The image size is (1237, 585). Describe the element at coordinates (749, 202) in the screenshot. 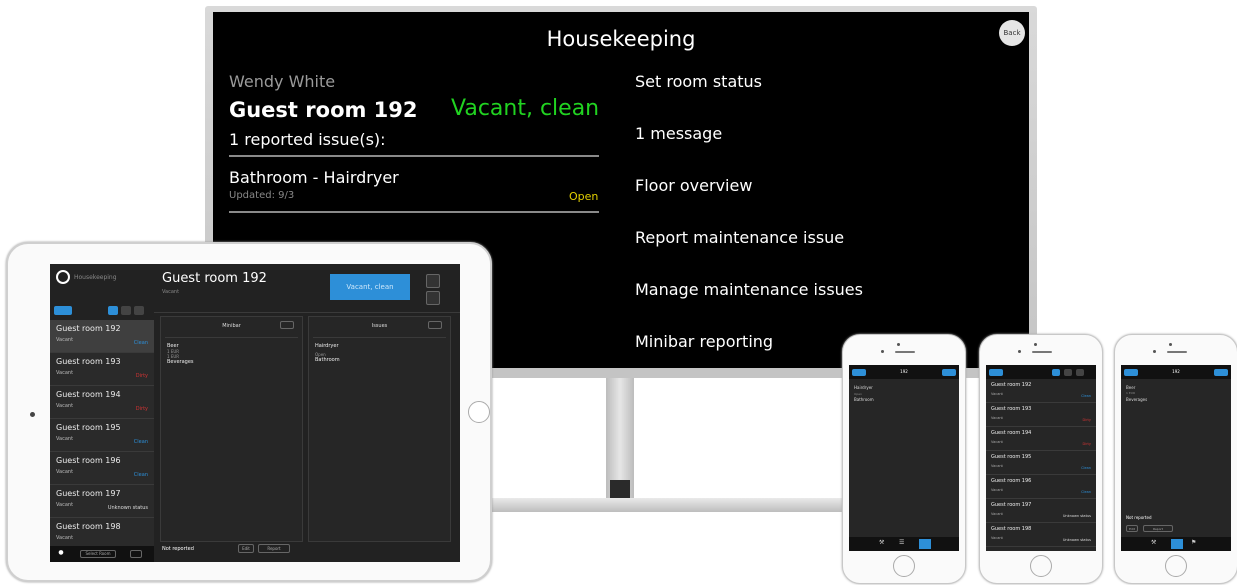

I see `menu-floor-overview: Floor overview` at that location.